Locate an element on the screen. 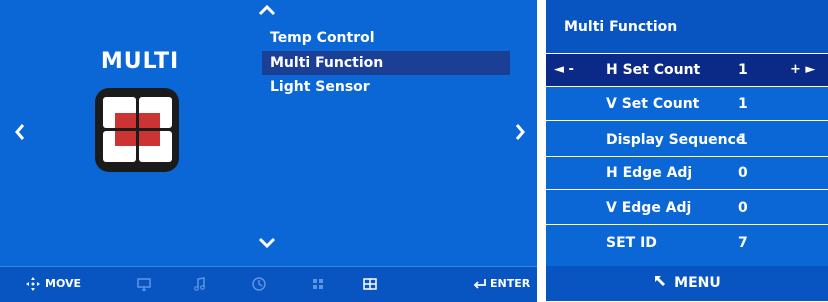  setting-row-v-set-count: V Set Count 1 is located at coordinates (687, 104).